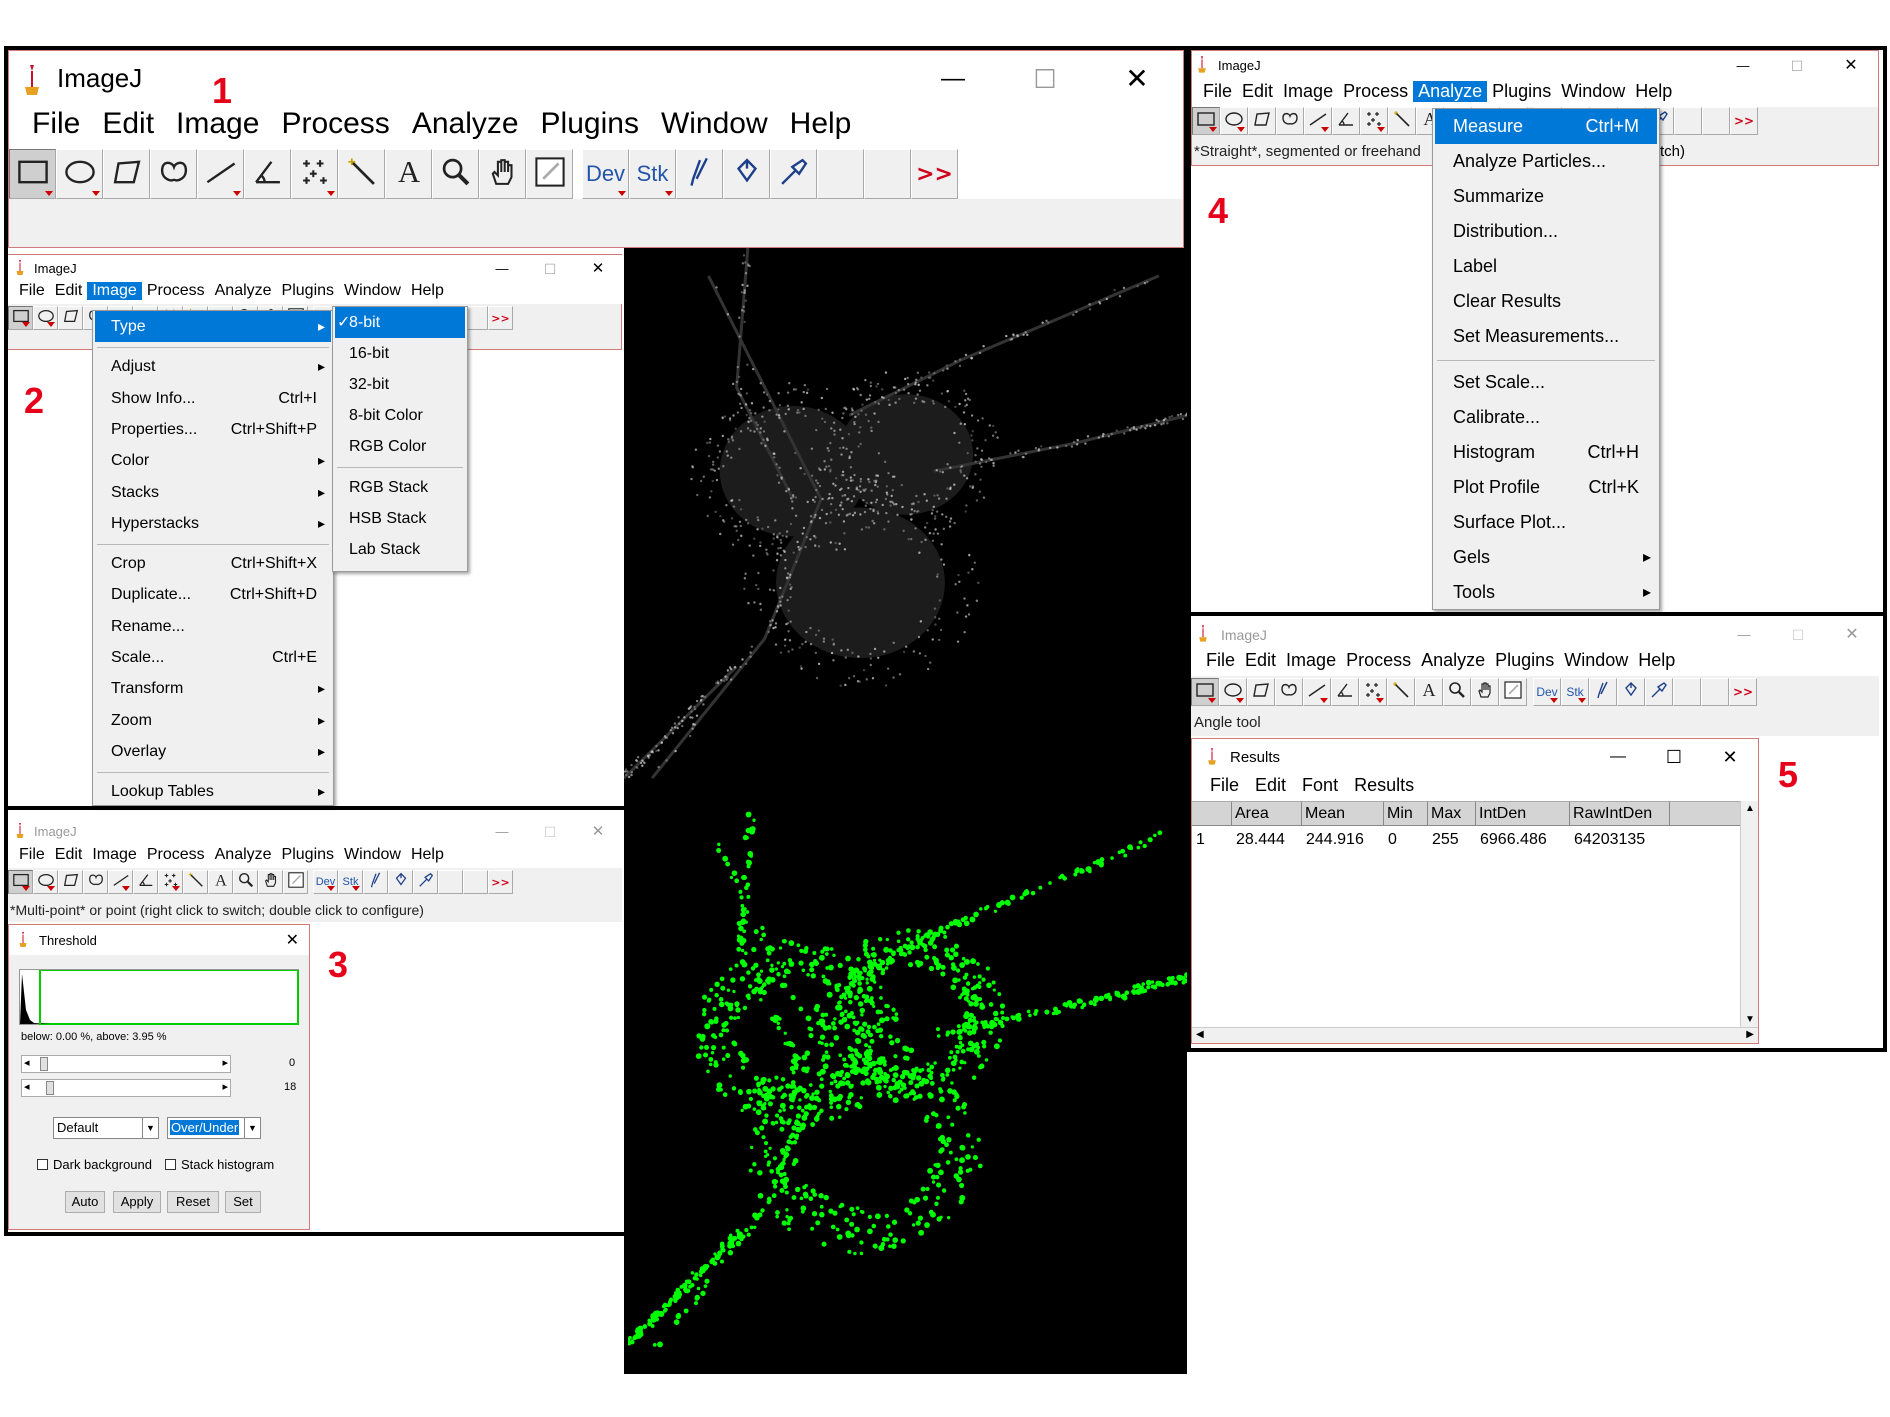 The width and height of the screenshot is (1890, 1417). Describe the element at coordinates (1457, 692) in the screenshot. I see `magnifier-tool-tool-button` at that location.